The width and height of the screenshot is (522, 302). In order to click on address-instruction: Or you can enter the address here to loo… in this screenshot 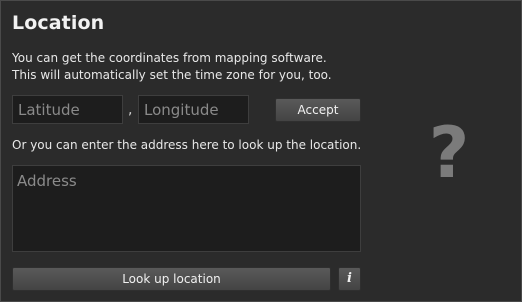, I will do `click(187, 145)`.